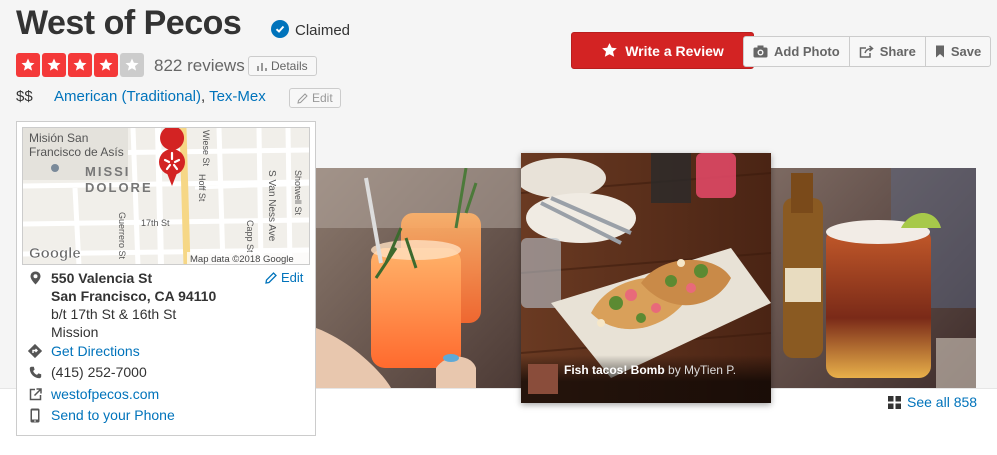 Image resolution: width=997 pixels, height=455 pixels. I want to click on star-rating, so click(80, 65).